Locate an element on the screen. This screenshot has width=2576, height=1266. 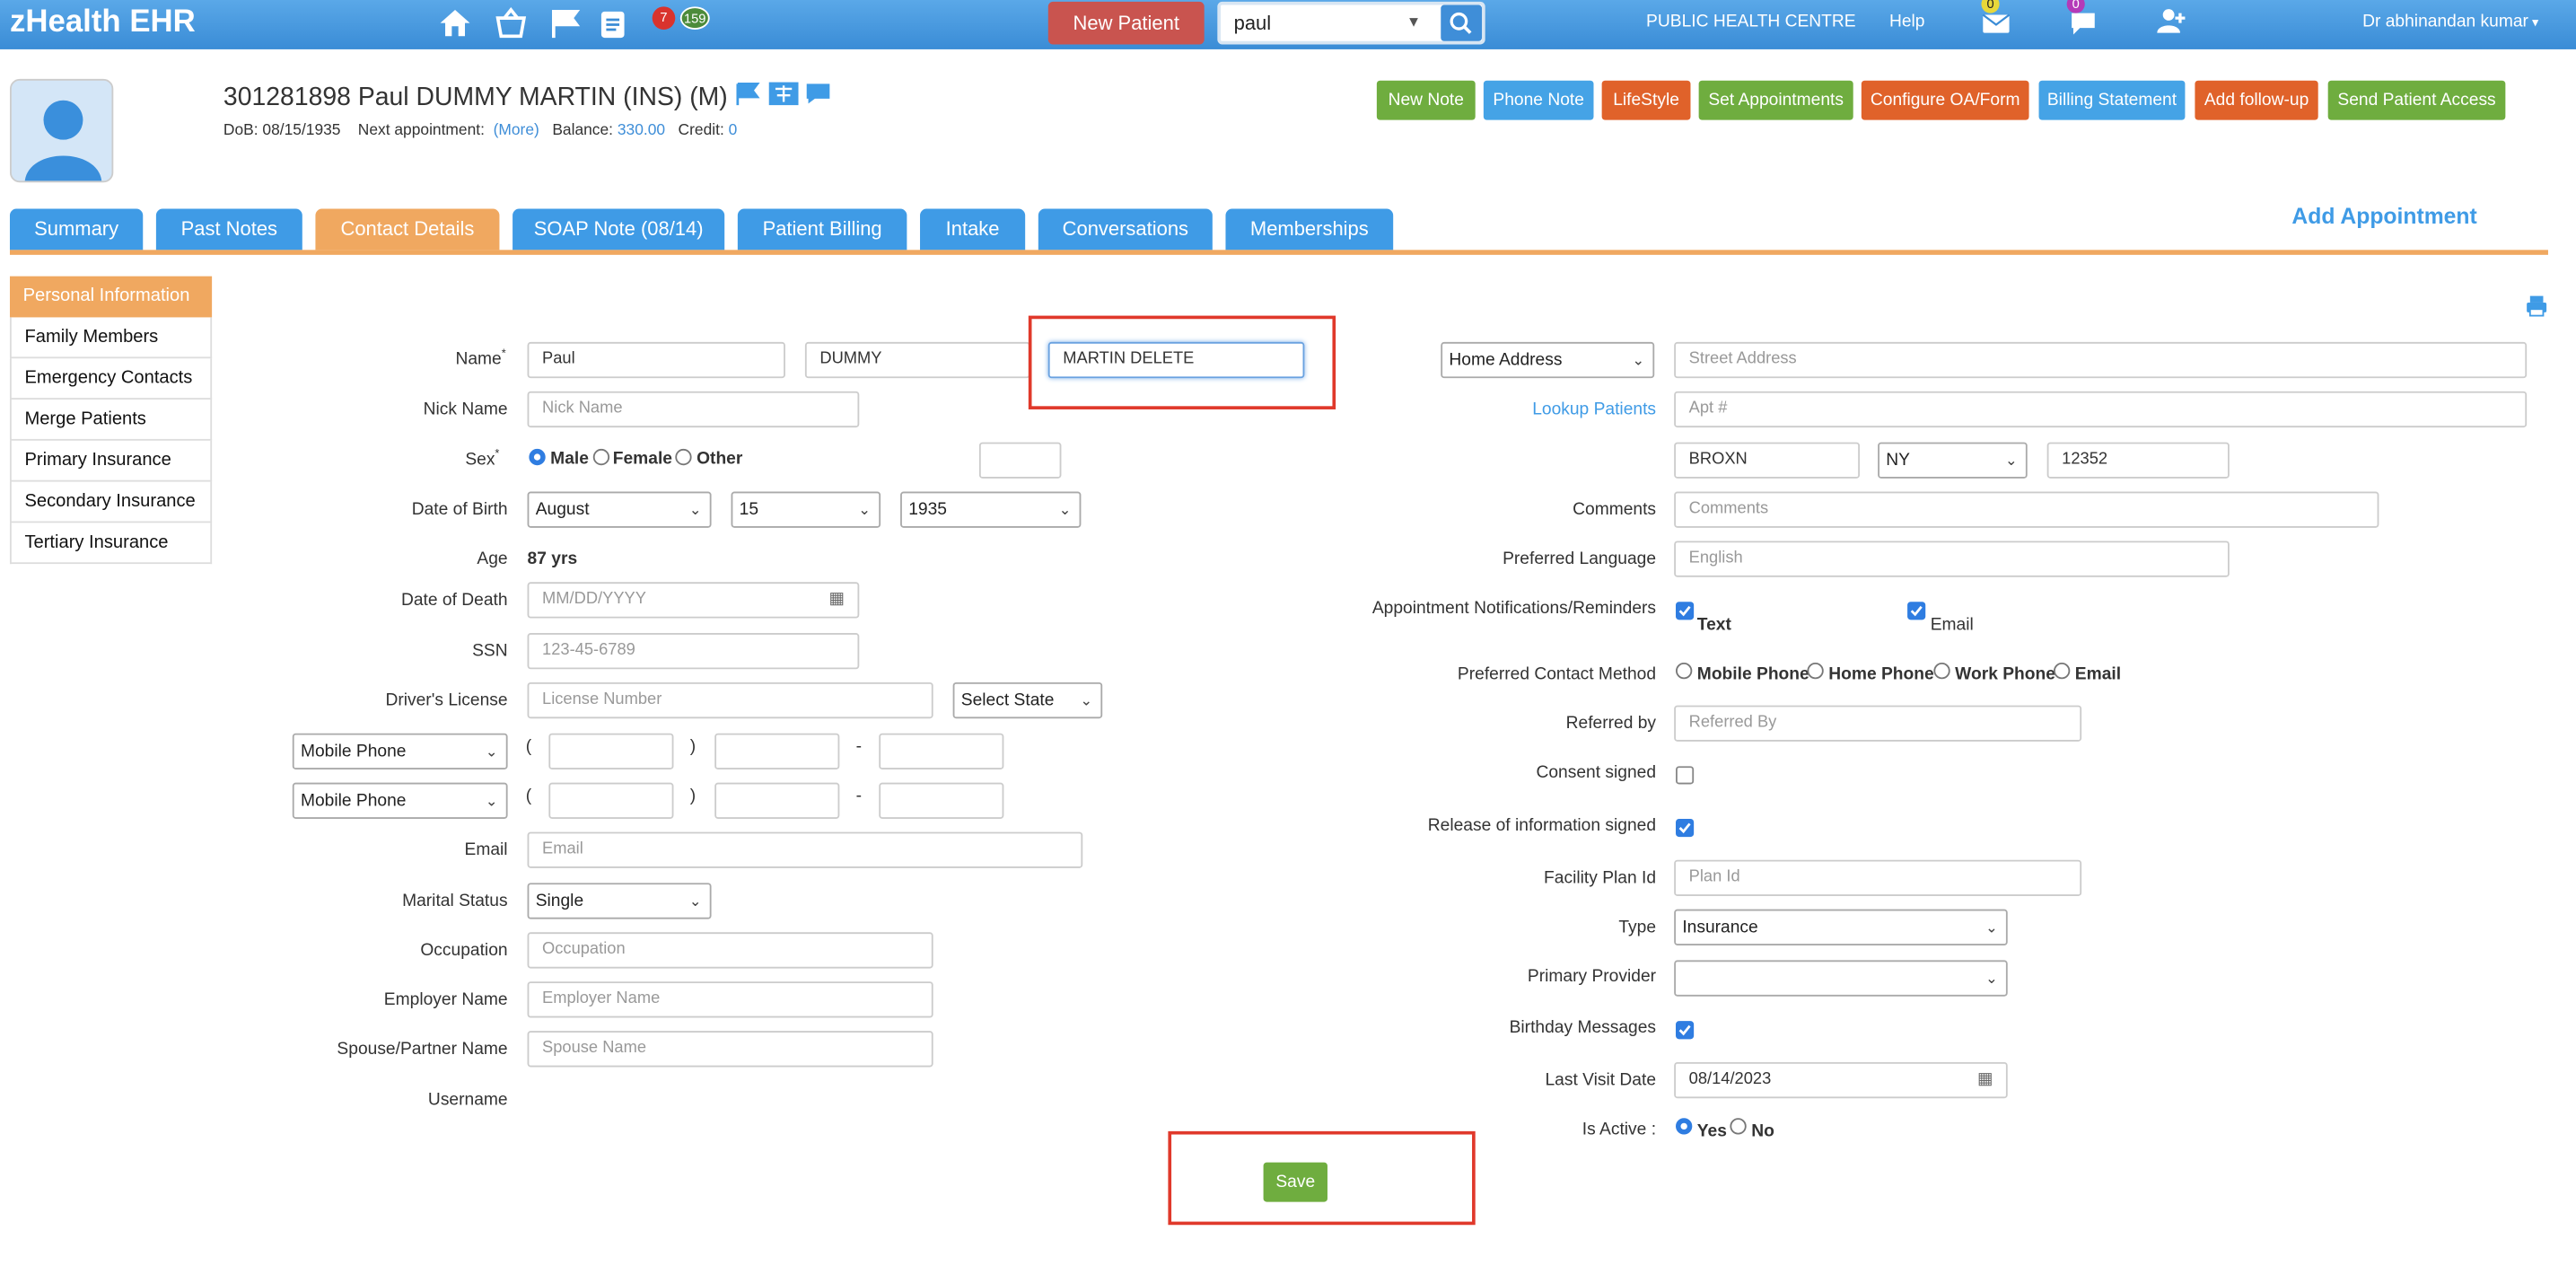
contact-home-radio is located at coordinates (1815, 671).